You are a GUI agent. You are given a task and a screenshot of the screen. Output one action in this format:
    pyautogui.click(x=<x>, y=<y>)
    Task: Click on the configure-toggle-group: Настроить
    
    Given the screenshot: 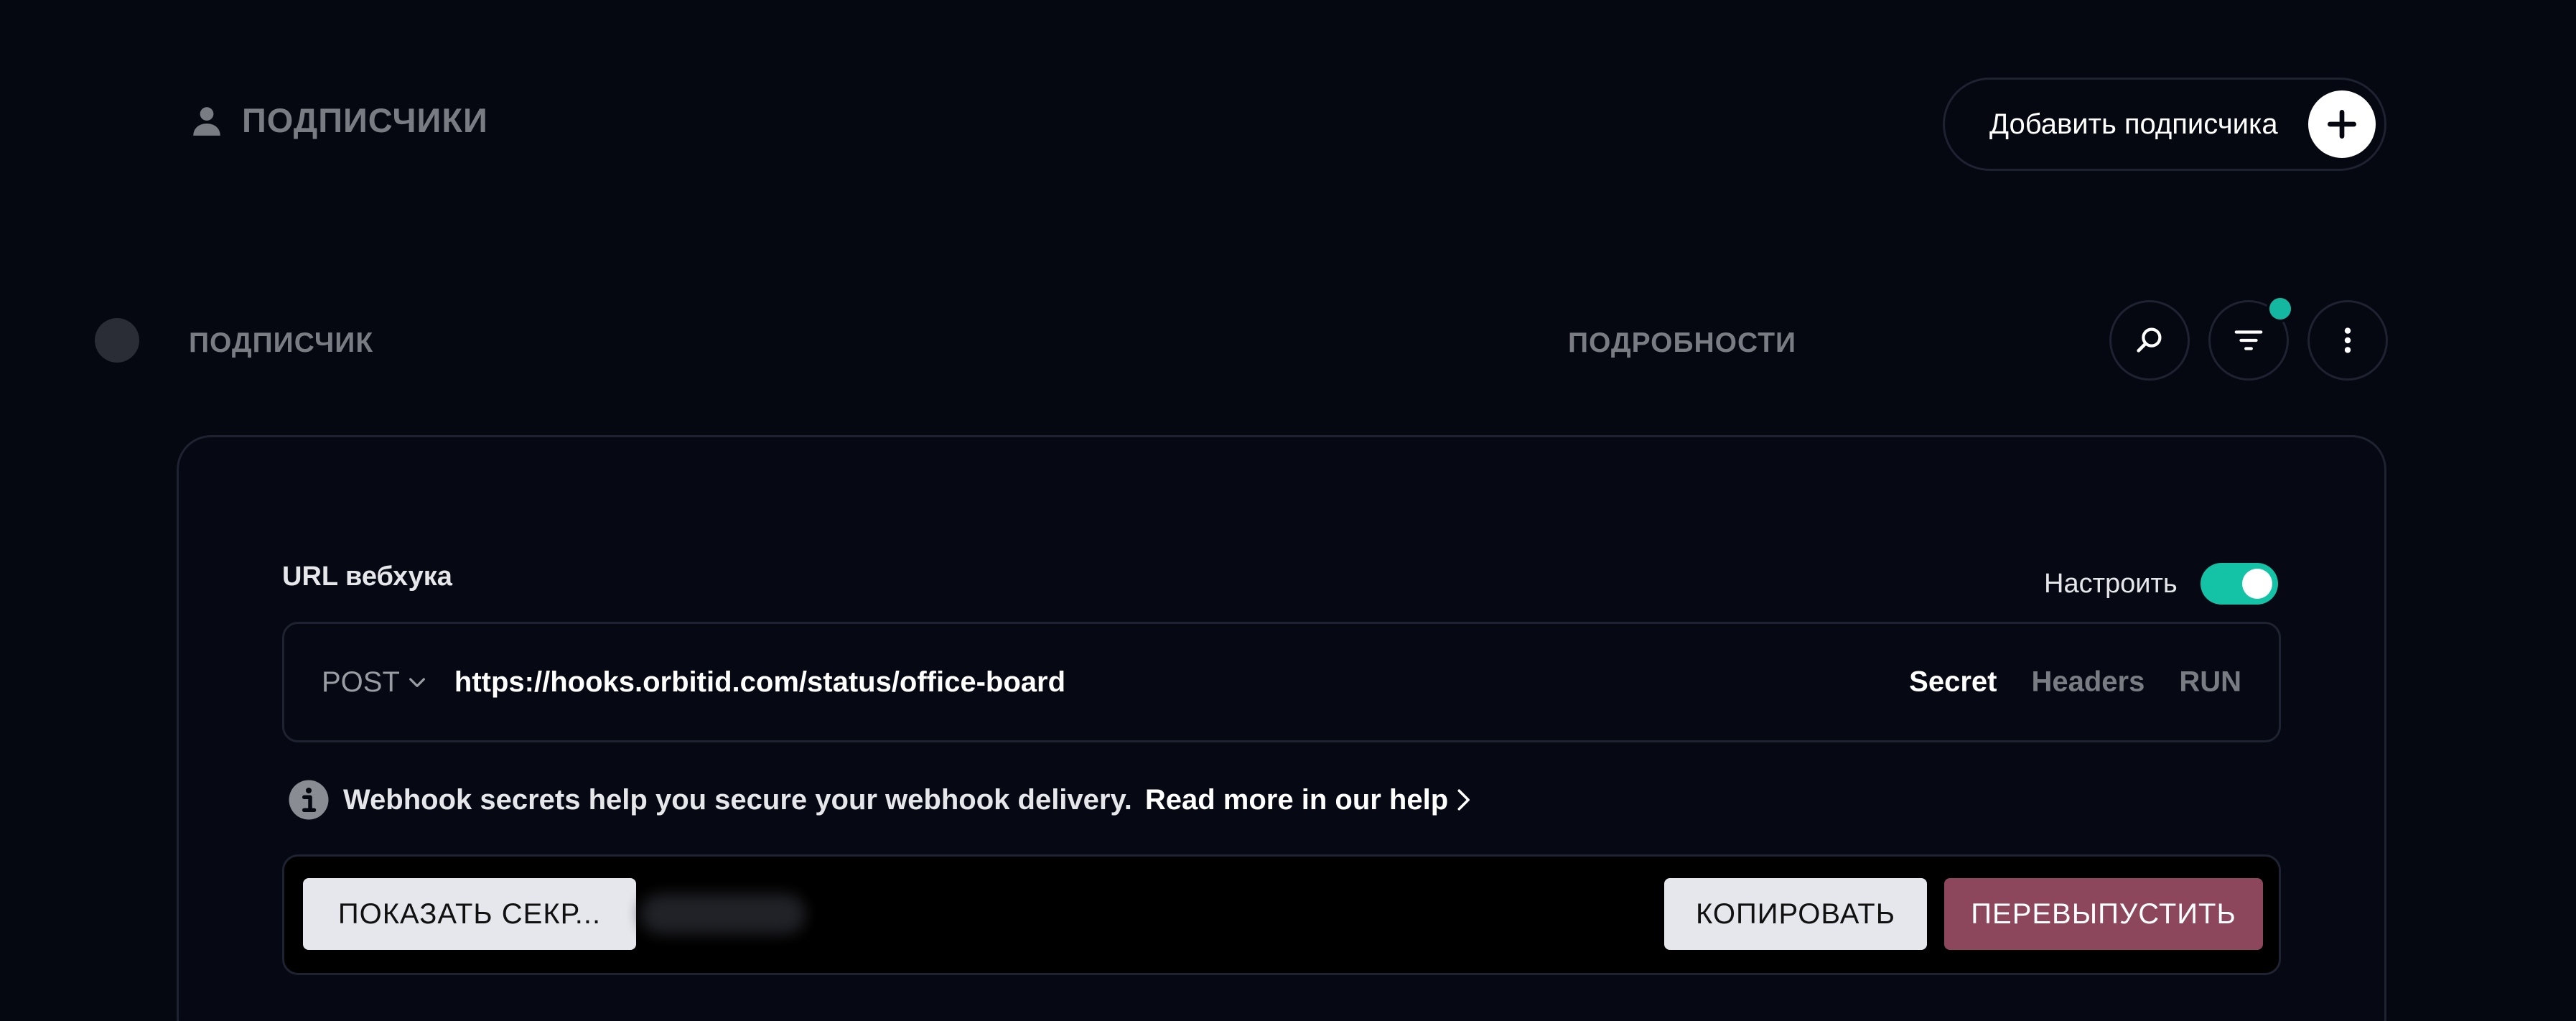 What is the action you would take?
    pyautogui.click(x=2161, y=584)
    